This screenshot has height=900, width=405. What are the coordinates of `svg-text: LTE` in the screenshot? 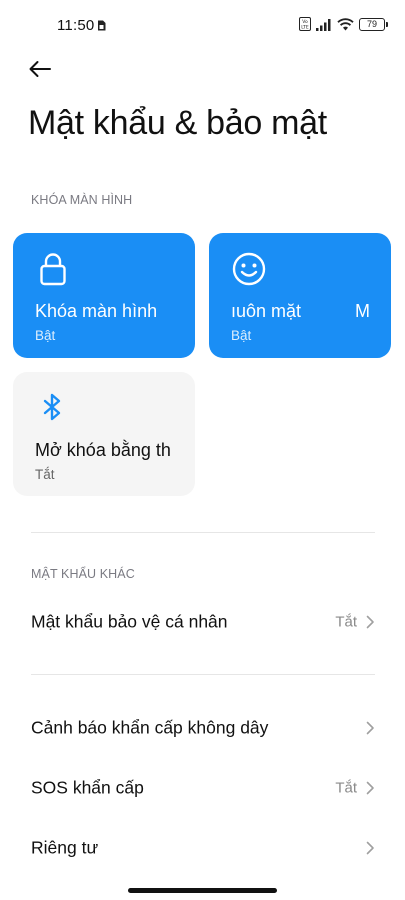 It's located at (305, 28).